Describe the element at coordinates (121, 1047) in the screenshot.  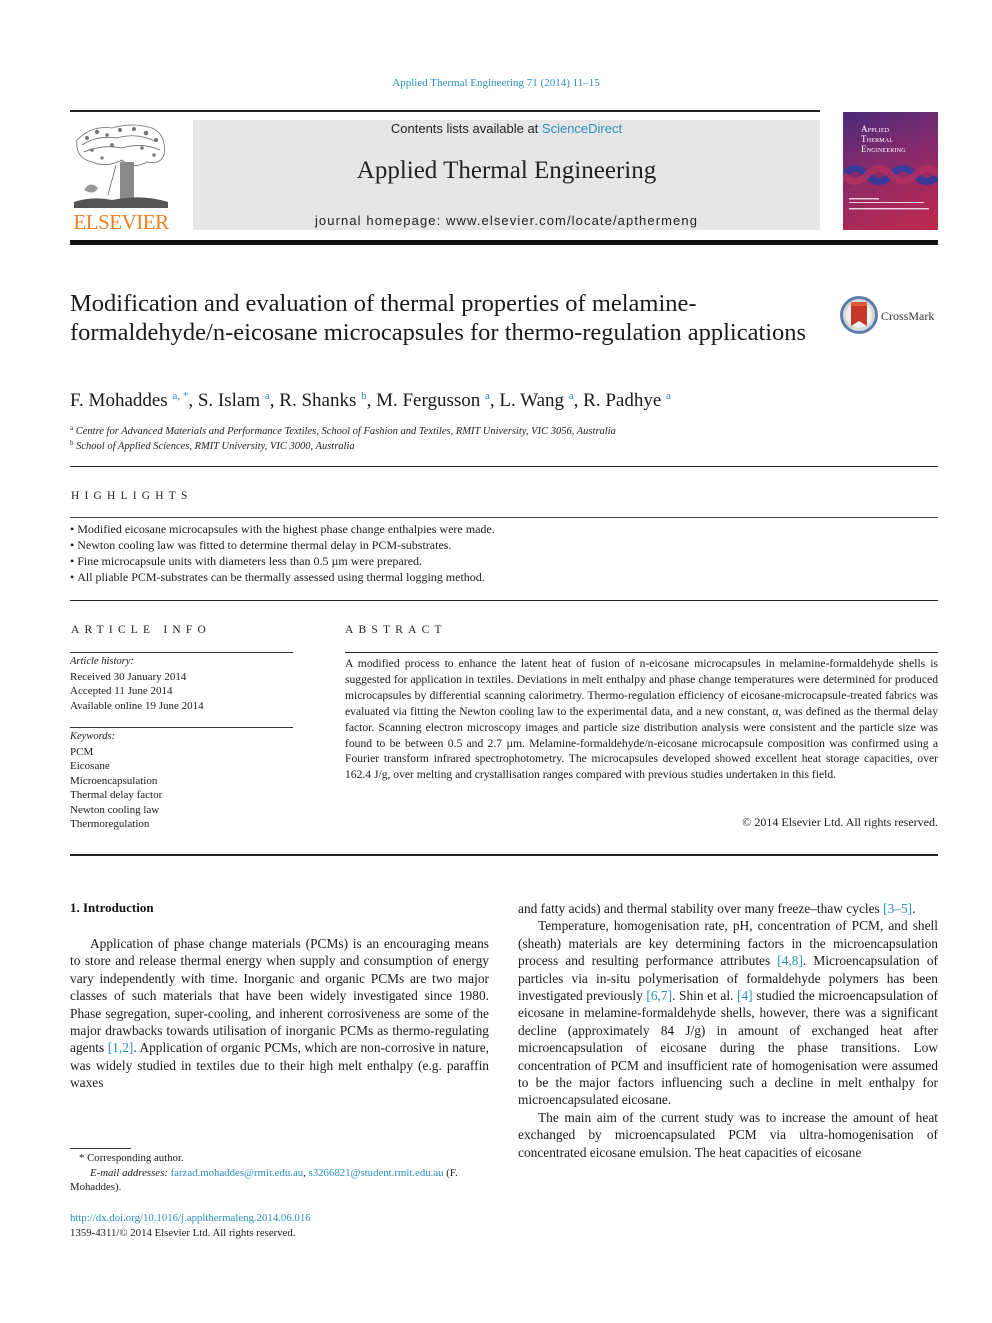
I see `citation-link: [1,2]` at that location.